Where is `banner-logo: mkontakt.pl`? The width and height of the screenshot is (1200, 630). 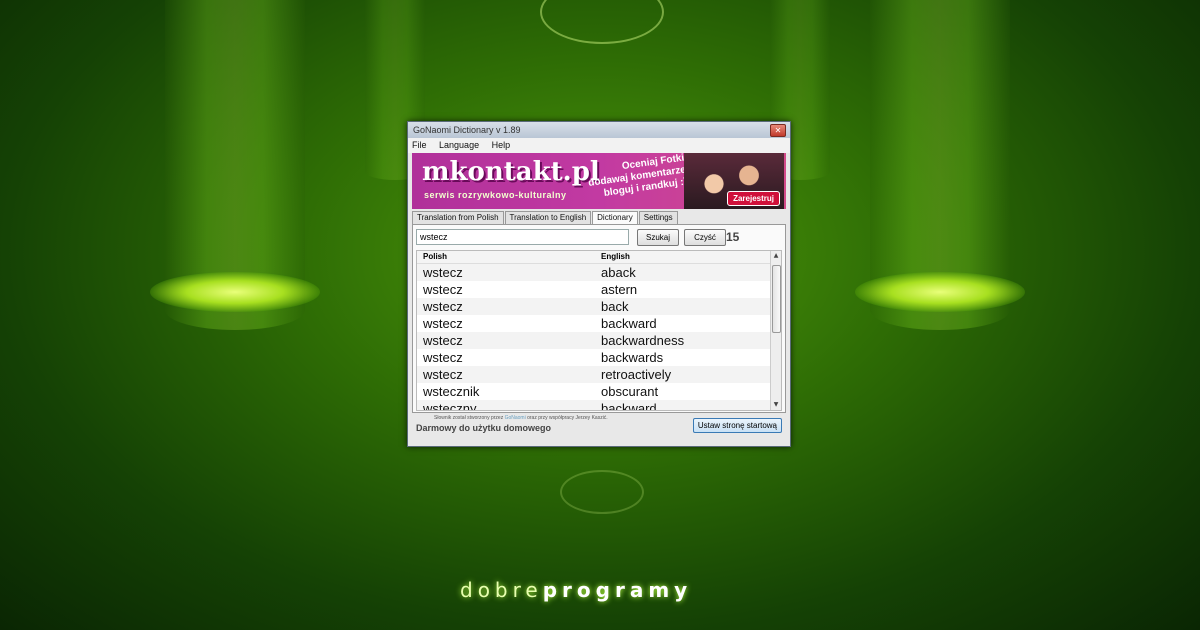 banner-logo: mkontakt.pl is located at coordinates (511, 172).